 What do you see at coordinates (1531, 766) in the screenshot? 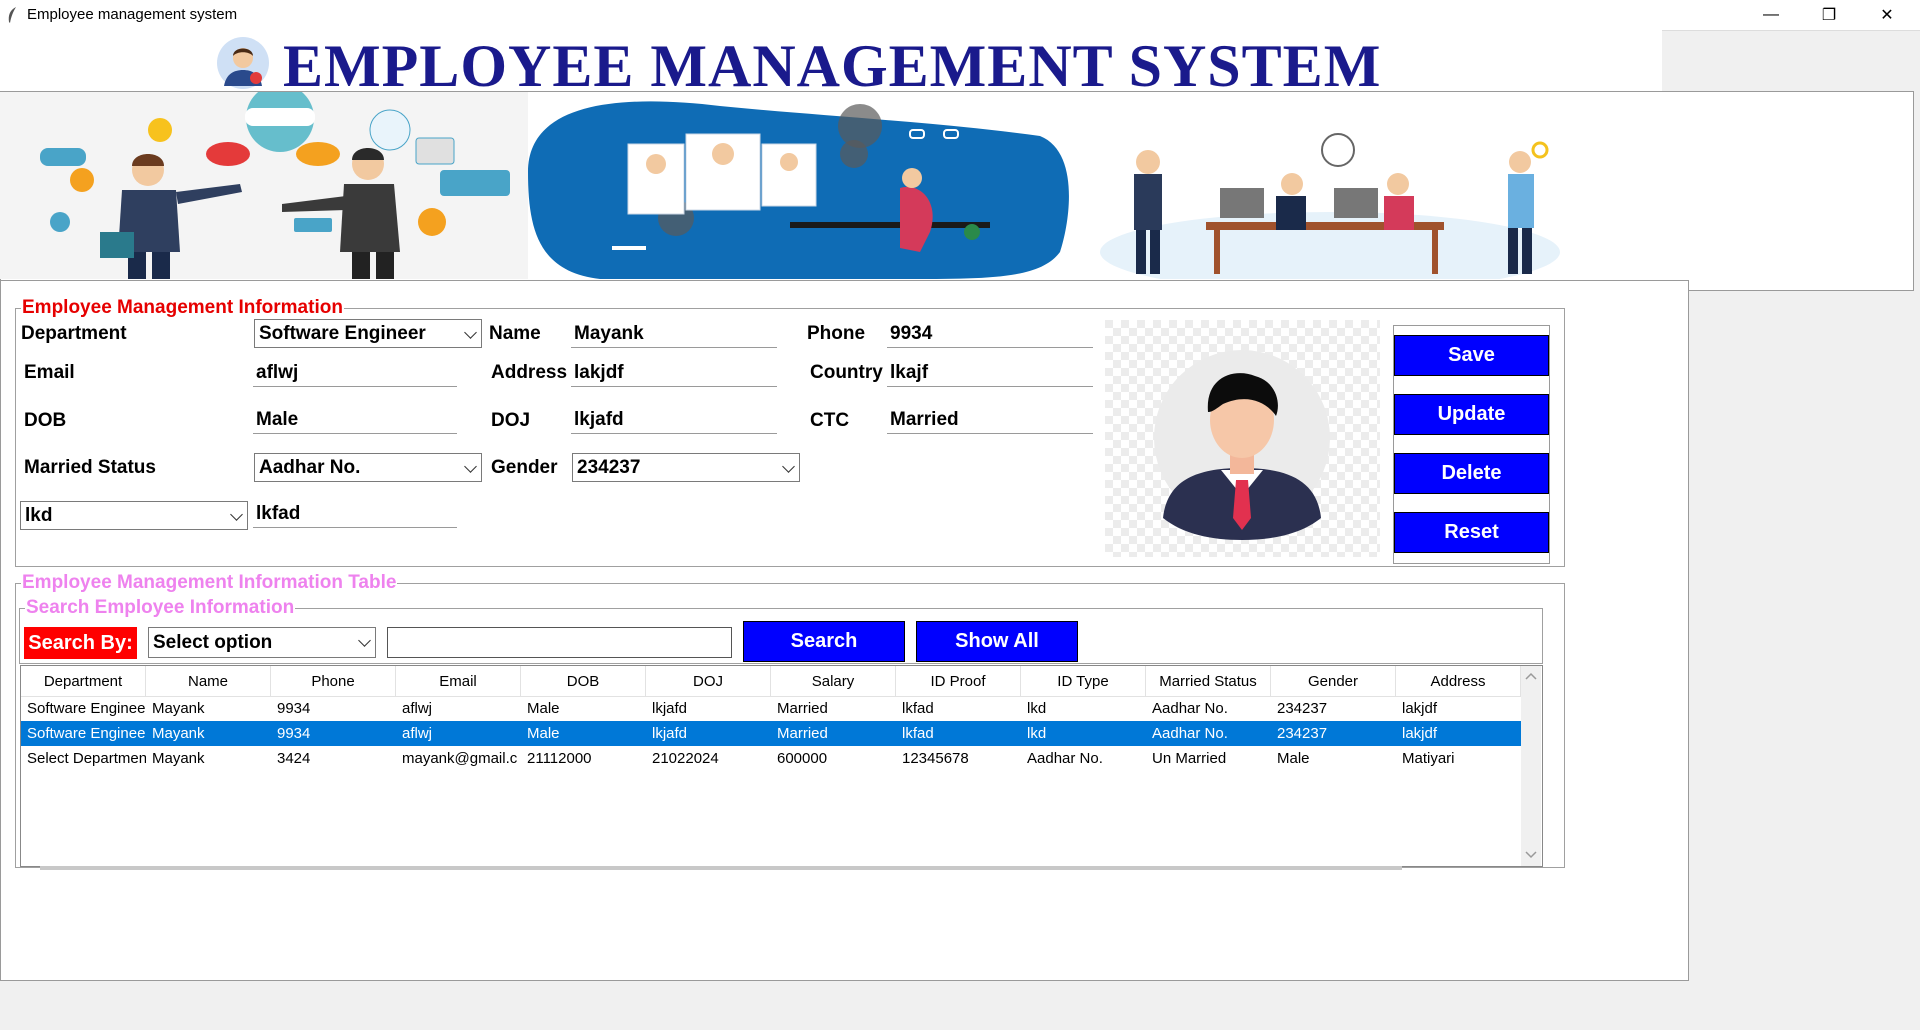
I see `vertical-scrollbar` at bounding box center [1531, 766].